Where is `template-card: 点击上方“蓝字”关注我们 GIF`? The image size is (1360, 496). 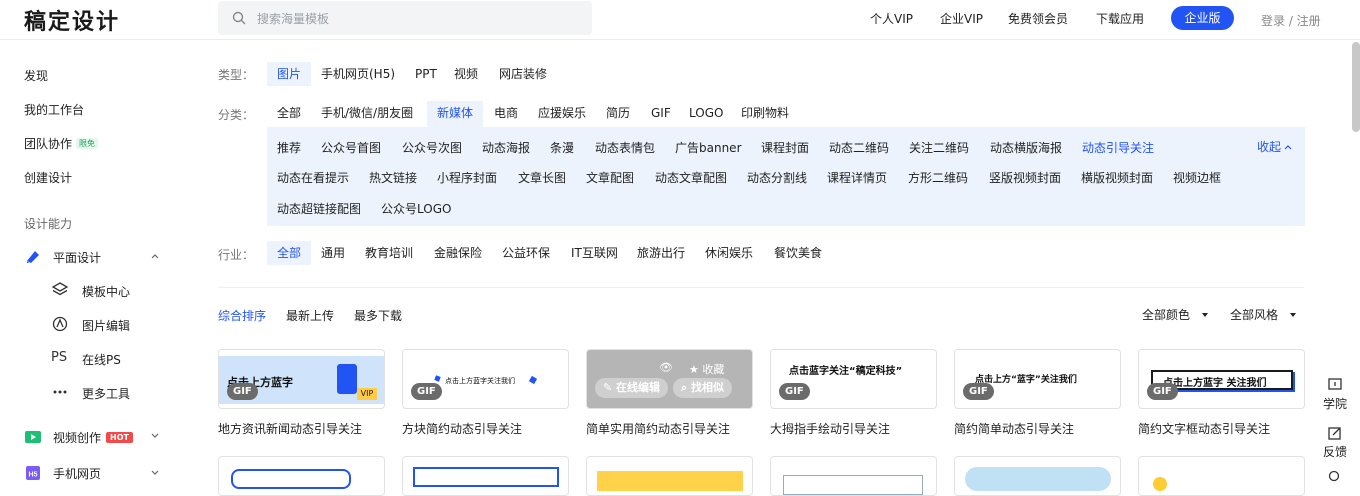 template-card: 点击上方“蓝字”关注我们 GIF is located at coordinates (1037, 379).